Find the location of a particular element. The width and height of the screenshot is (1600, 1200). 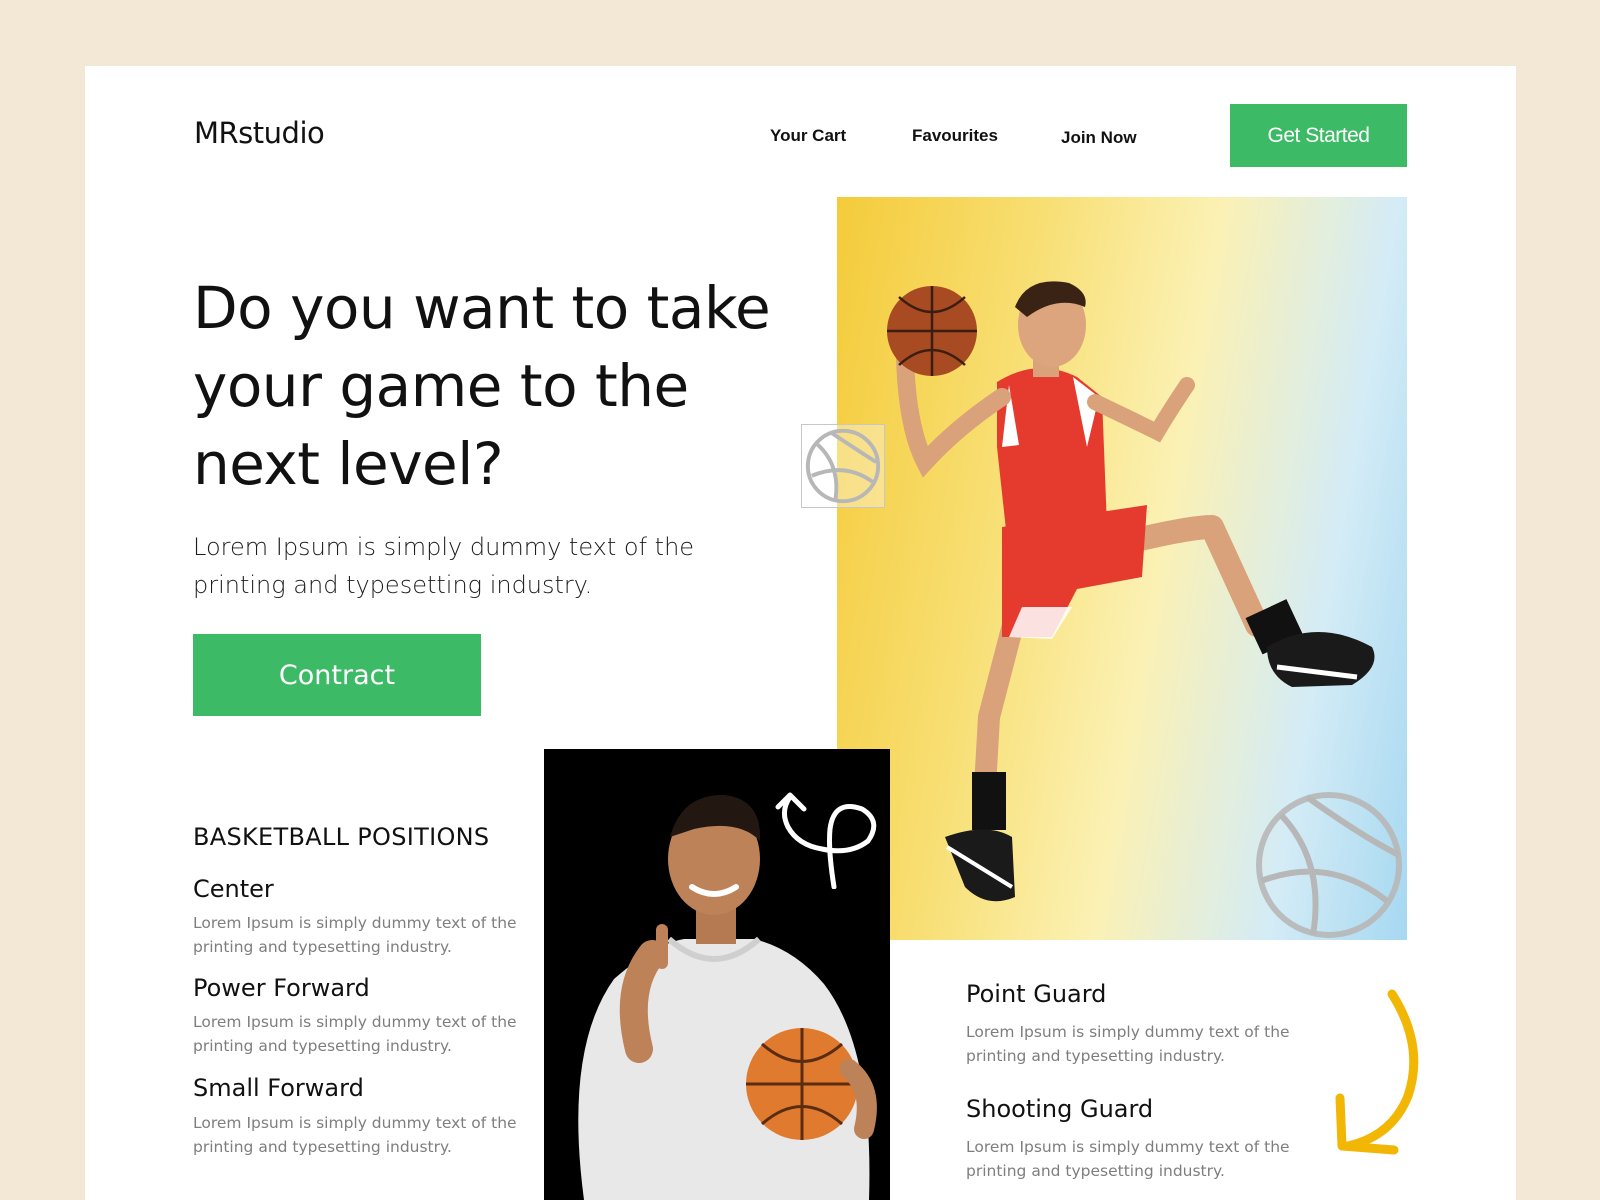

position-name: Power Forward is located at coordinates (281, 988).